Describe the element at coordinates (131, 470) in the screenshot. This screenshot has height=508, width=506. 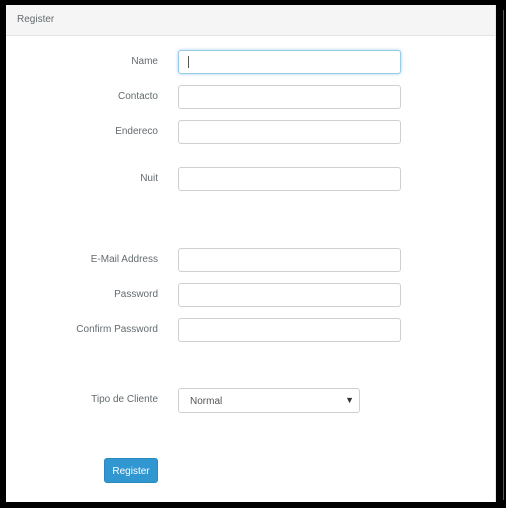
I see `register-button: Register` at that location.